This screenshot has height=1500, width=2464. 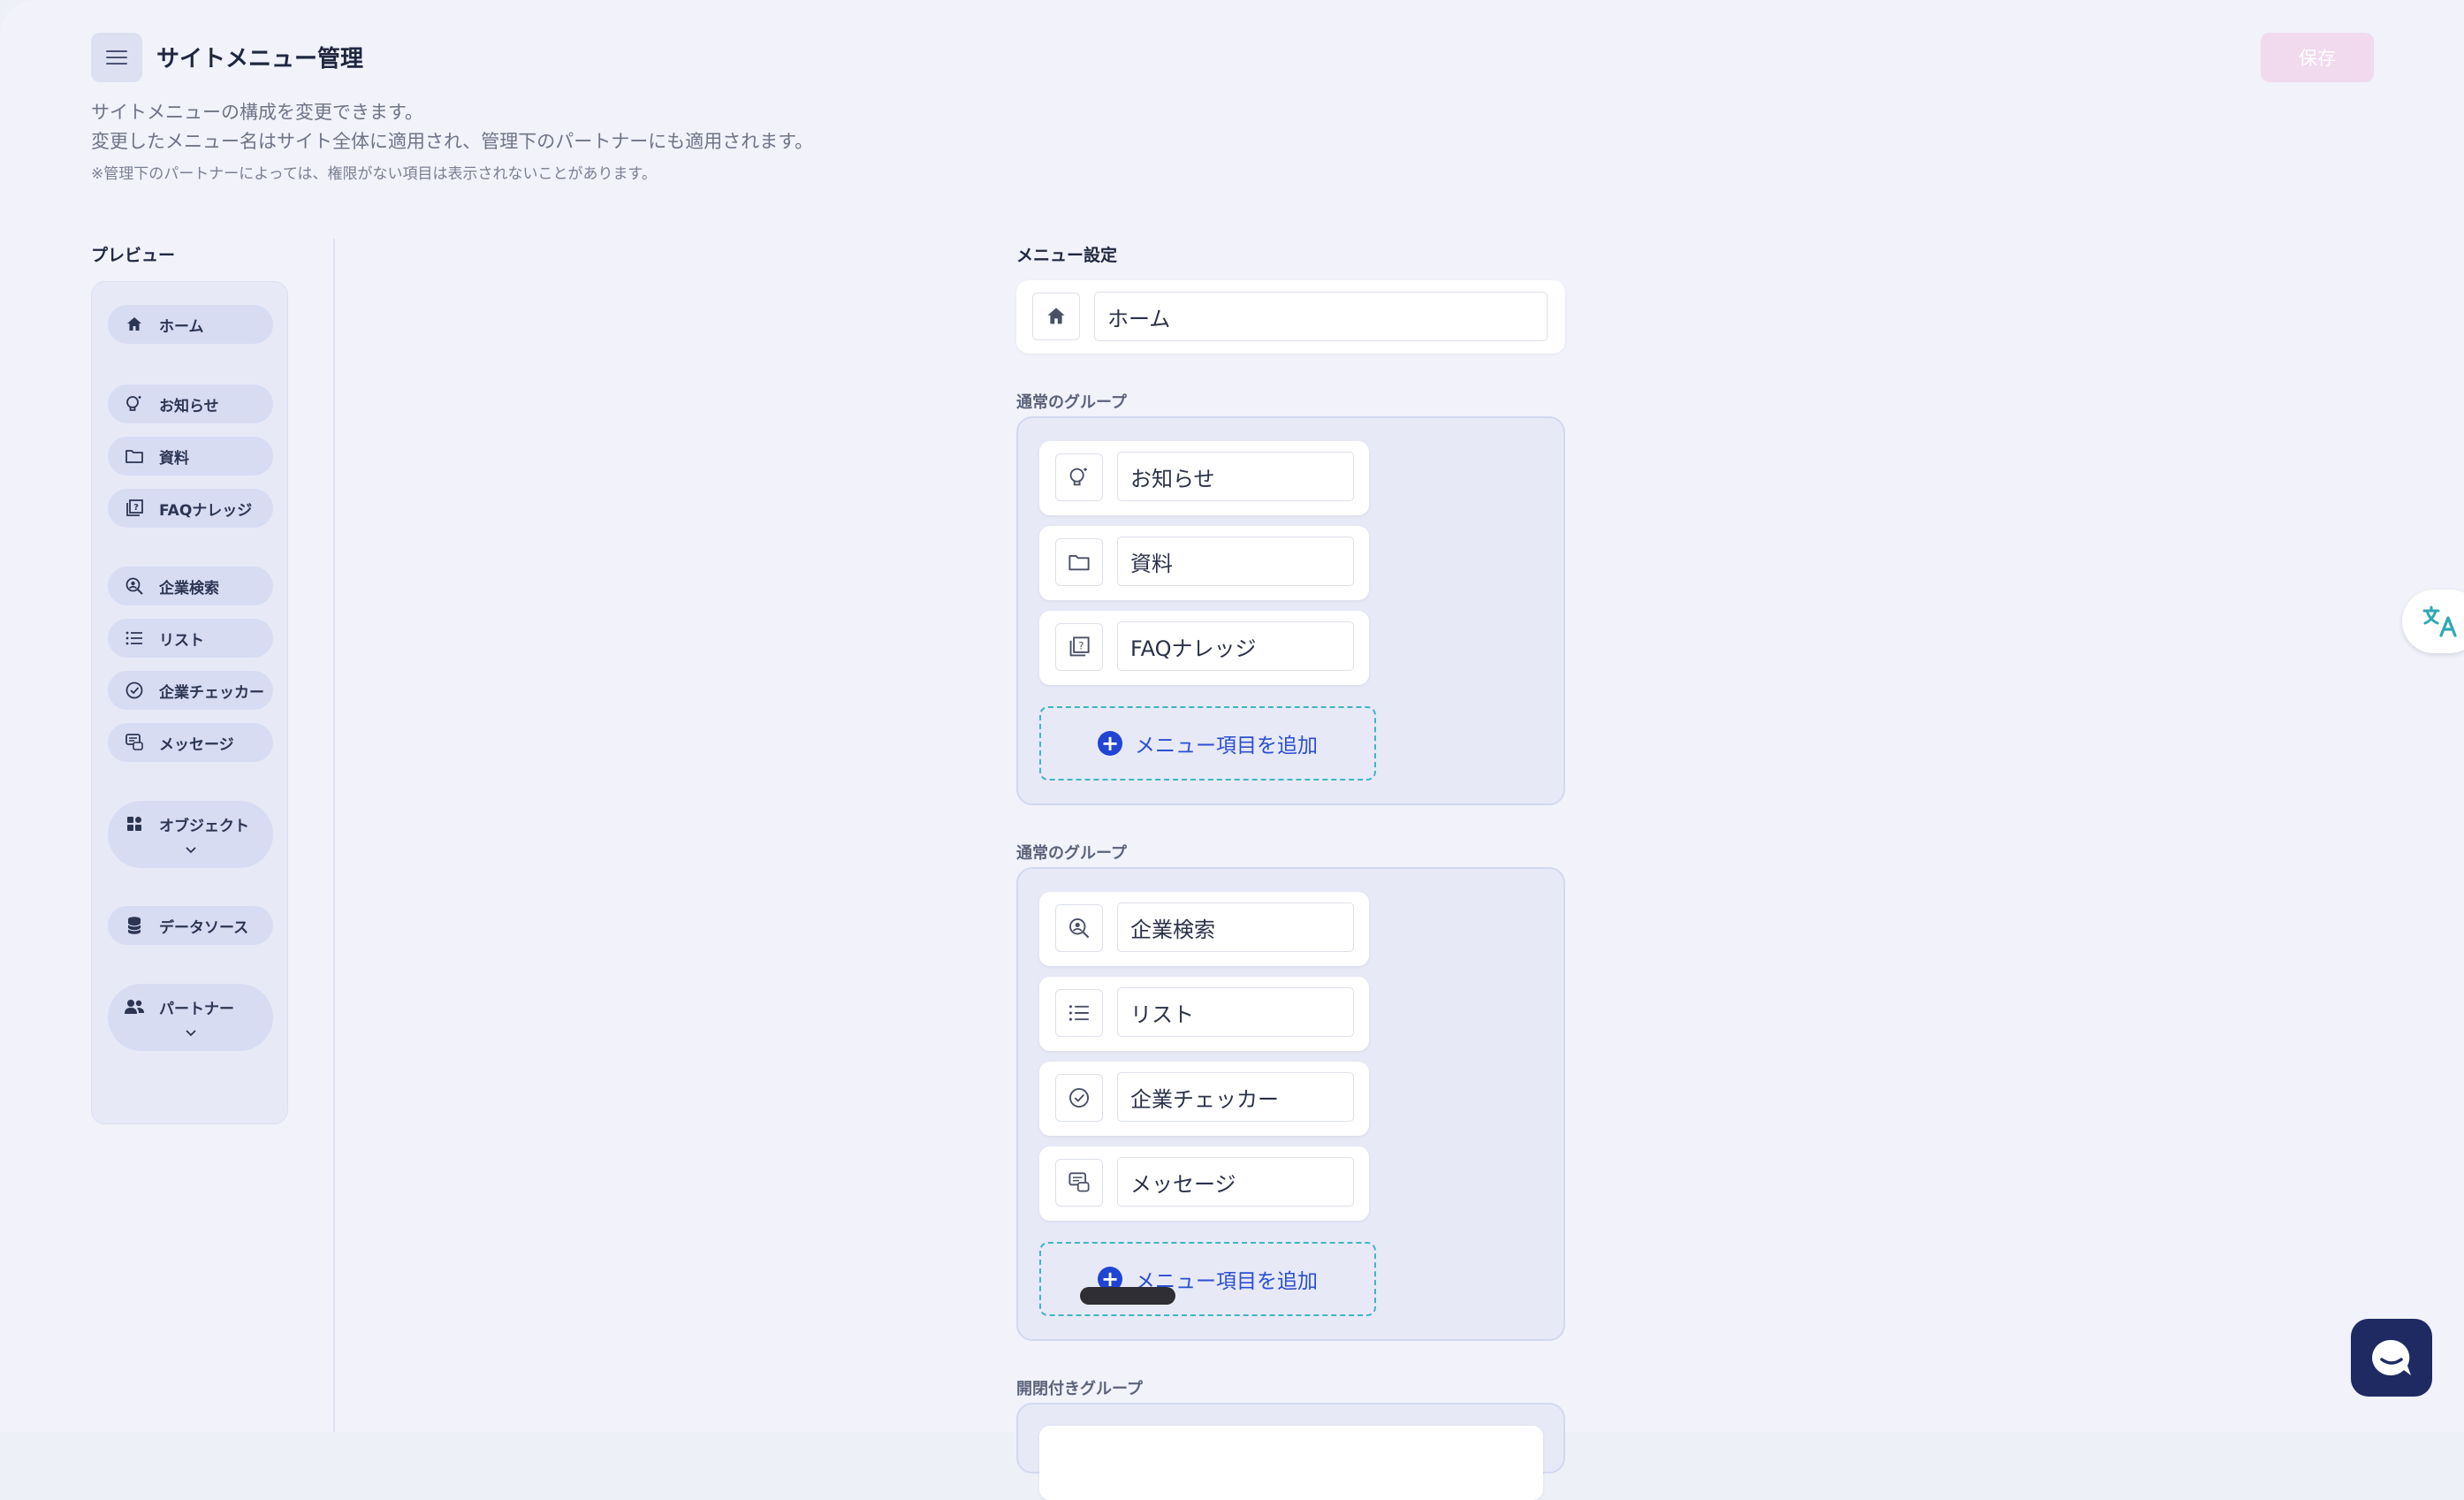 What do you see at coordinates (206, 510) in the screenshot?
I see `preview-item-label: FAQナレッジ` at bounding box center [206, 510].